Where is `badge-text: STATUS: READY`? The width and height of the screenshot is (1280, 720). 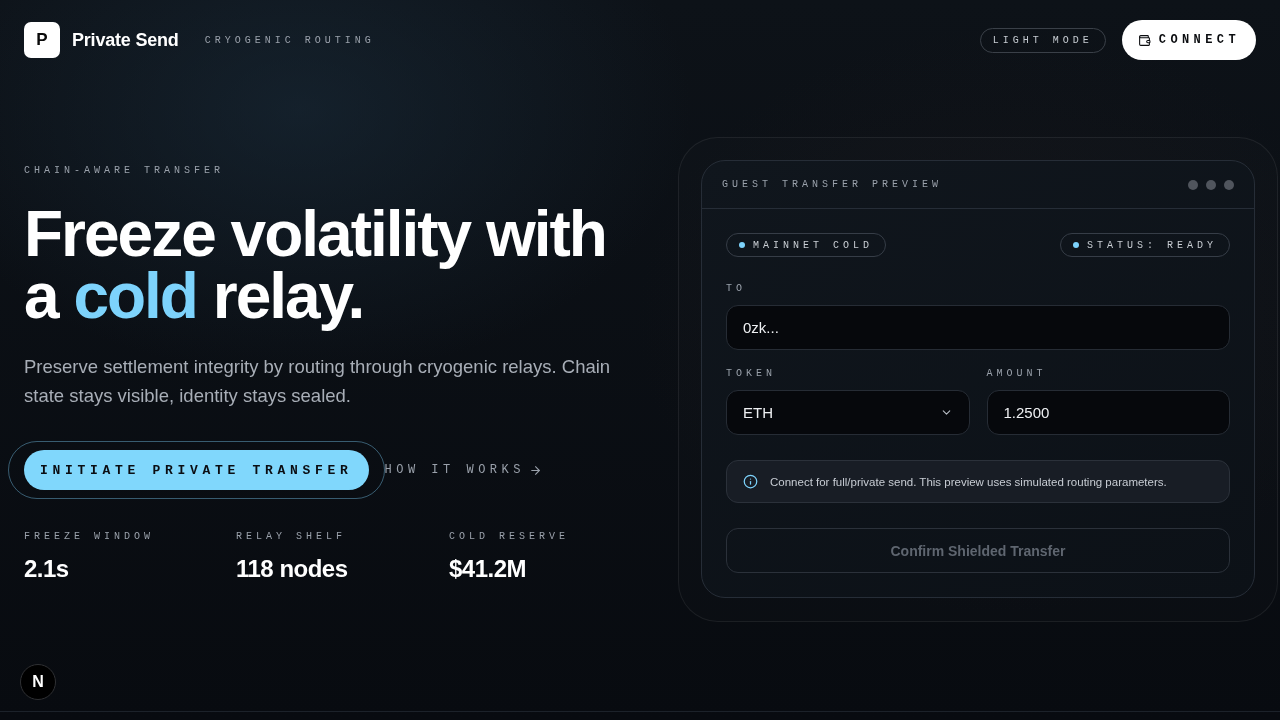 badge-text: STATUS: READY is located at coordinates (1152, 245).